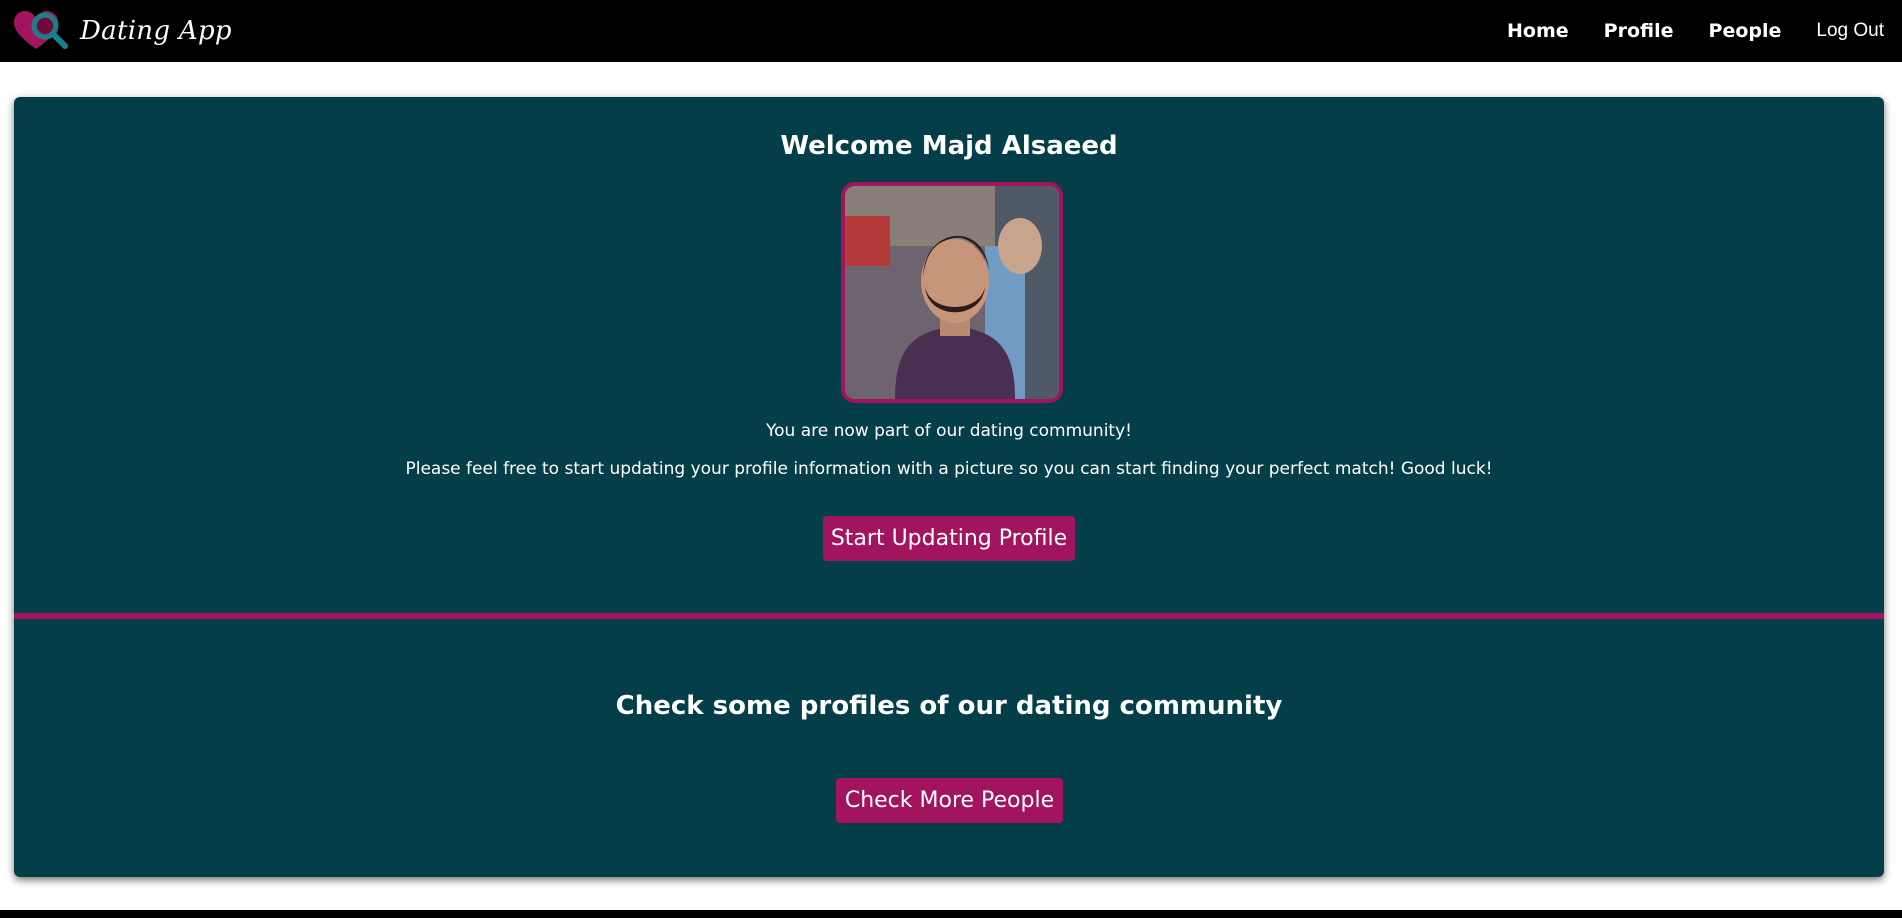 The width and height of the screenshot is (1902, 918). I want to click on brand-name: Dating App, so click(156, 31).